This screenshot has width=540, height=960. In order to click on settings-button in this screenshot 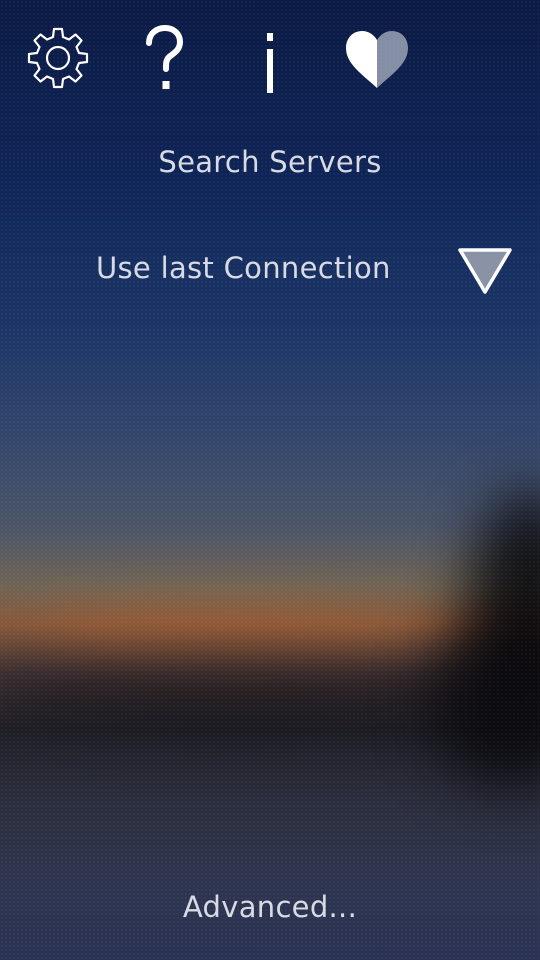, I will do `click(58, 60)`.